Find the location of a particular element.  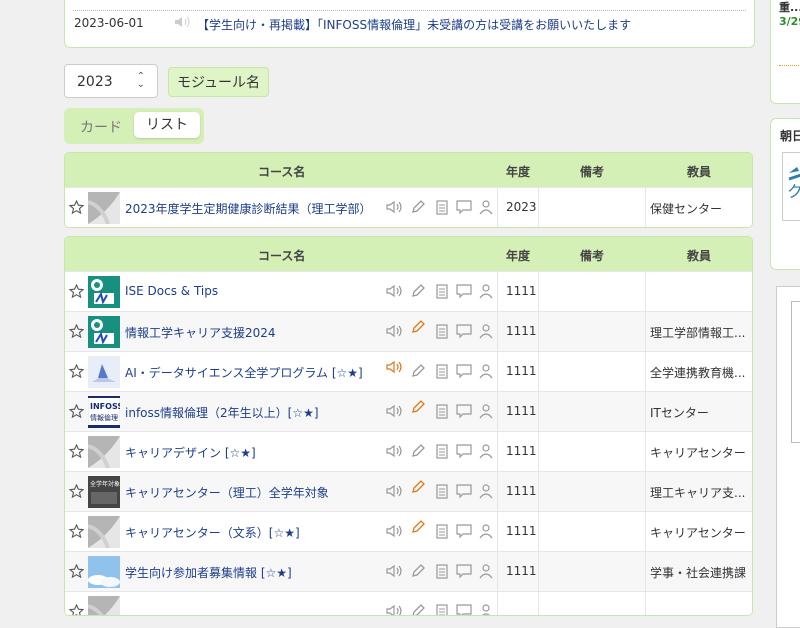

table-row: キャリアセンター（文系）[☆★] 1111 キャリアセンター is located at coordinates (408, 531).